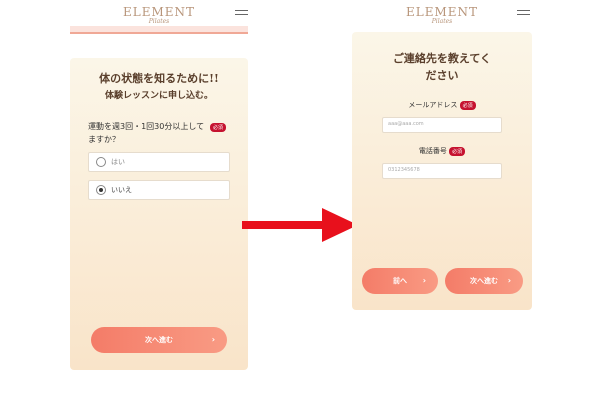  What do you see at coordinates (118, 162) in the screenshot?
I see `option-label: はい` at bounding box center [118, 162].